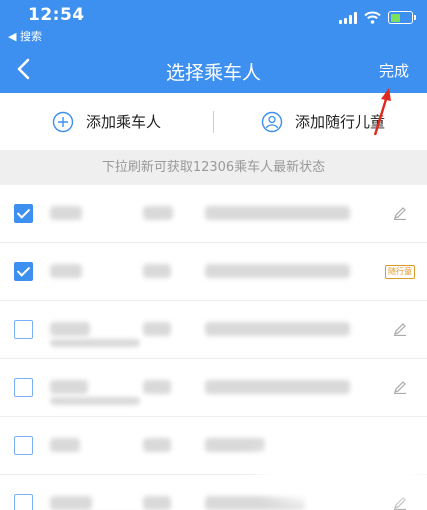 This screenshot has height=510, width=427. I want to click on status-time: 12:54, so click(56, 15).